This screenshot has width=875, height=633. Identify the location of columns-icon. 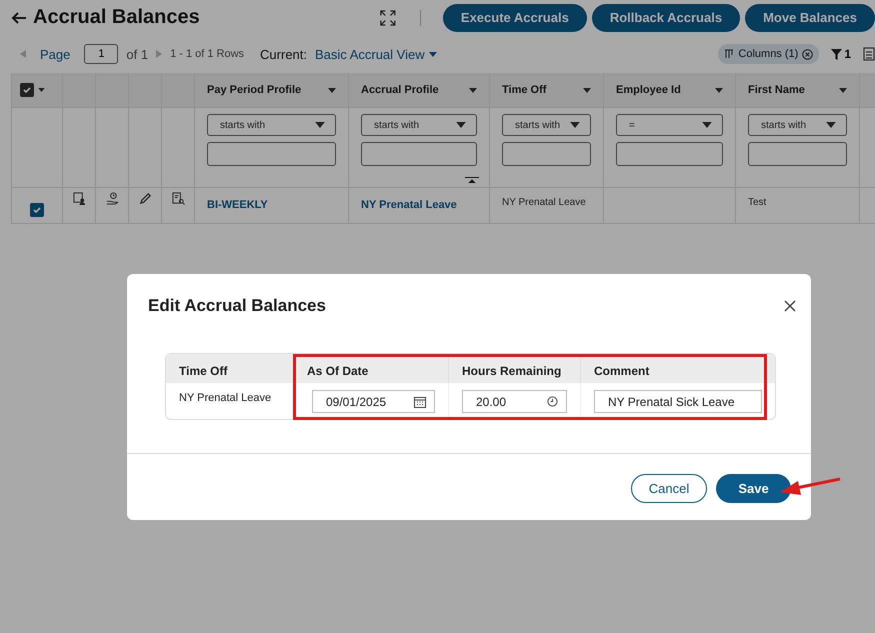
(729, 54).